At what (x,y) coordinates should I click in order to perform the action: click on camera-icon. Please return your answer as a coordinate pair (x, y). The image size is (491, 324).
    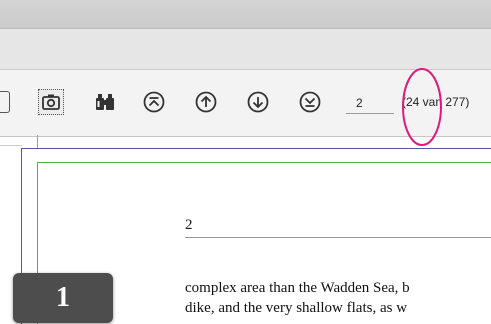
    Looking at the image, I should click on (51, 102).